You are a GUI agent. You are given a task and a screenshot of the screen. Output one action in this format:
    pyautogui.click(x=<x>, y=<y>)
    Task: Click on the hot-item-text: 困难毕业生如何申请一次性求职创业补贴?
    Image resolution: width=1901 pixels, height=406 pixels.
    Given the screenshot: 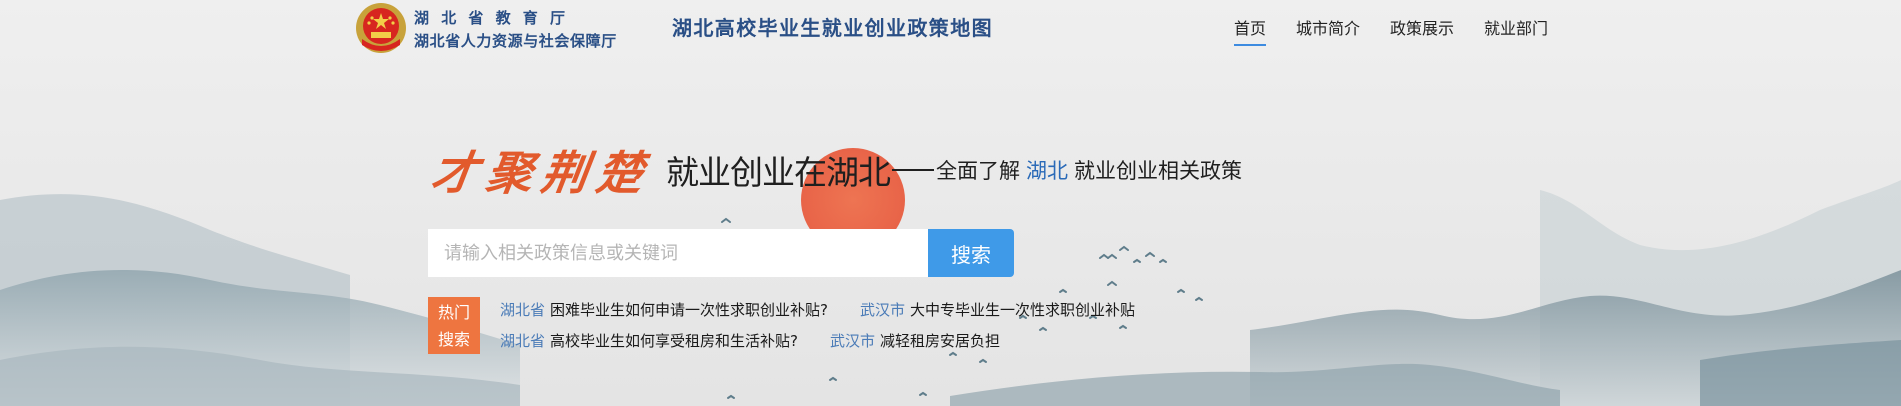 What is the action you would take?
    pyautogui.click(x=689, y=310)
    